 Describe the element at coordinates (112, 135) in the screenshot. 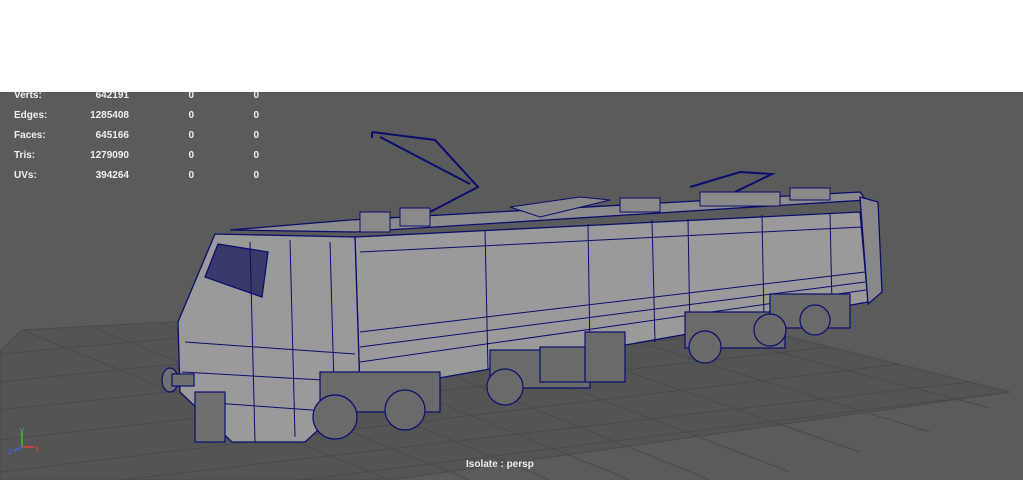

I see `hud-total: 645166` at that location.